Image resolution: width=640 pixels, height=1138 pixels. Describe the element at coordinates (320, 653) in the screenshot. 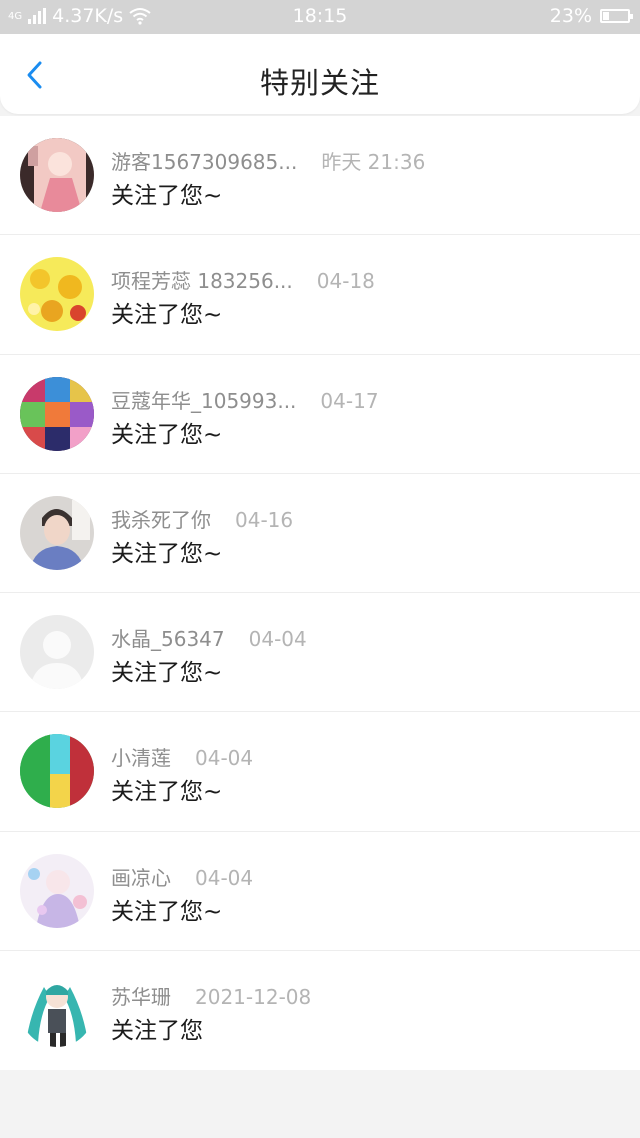

I see `list-item: 水晶_56347 04-04 关注了您~` at that location.